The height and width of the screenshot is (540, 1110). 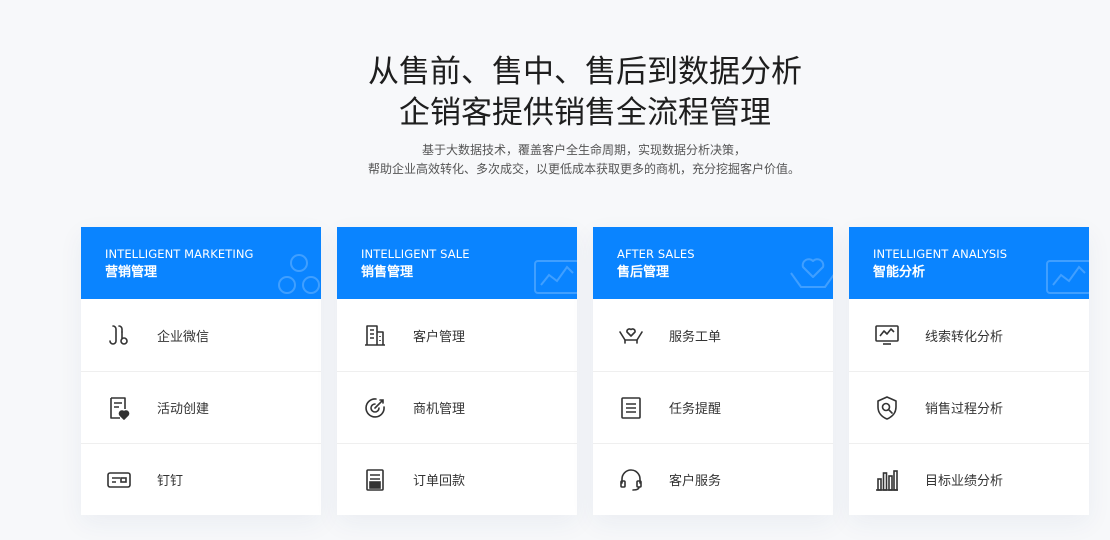 I want to click on page-subtitle-line2: 帮助企业高效转化、多次成交，以更低成本获取更多的商机，充分挖掘客户价值。, so click(x=583, y=169).